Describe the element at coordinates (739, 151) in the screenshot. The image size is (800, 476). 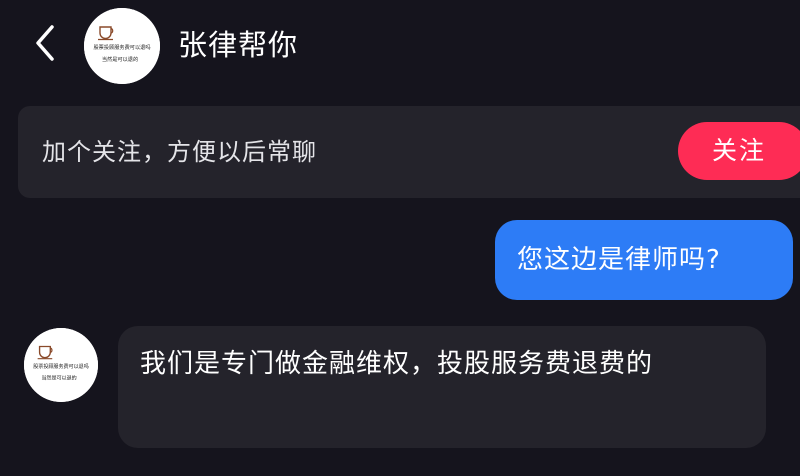
I see `follow-button: 关注` at that location.